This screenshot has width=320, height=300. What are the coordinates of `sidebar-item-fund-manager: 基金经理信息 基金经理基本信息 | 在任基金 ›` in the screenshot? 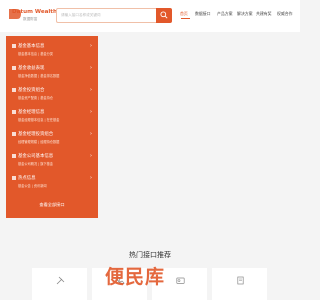 It's located at (52, 117).